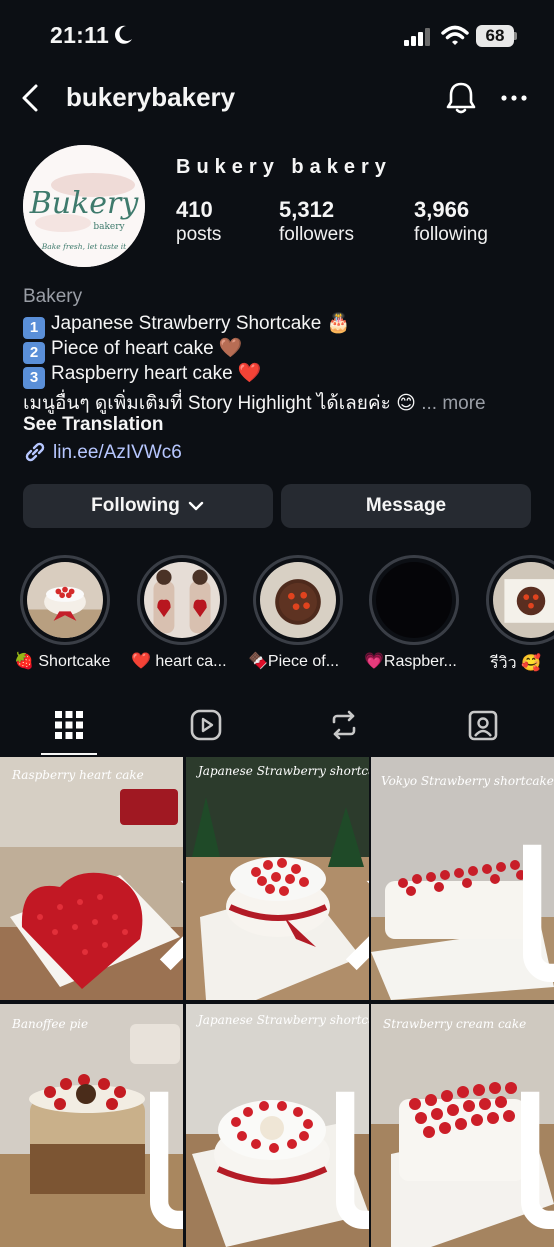 The height and width of the screenshot is (1247, 554). What do you see at coordinates (198, 235) in the screenshot?
I see `posts-label: posts` at bounding box center [198, 235].